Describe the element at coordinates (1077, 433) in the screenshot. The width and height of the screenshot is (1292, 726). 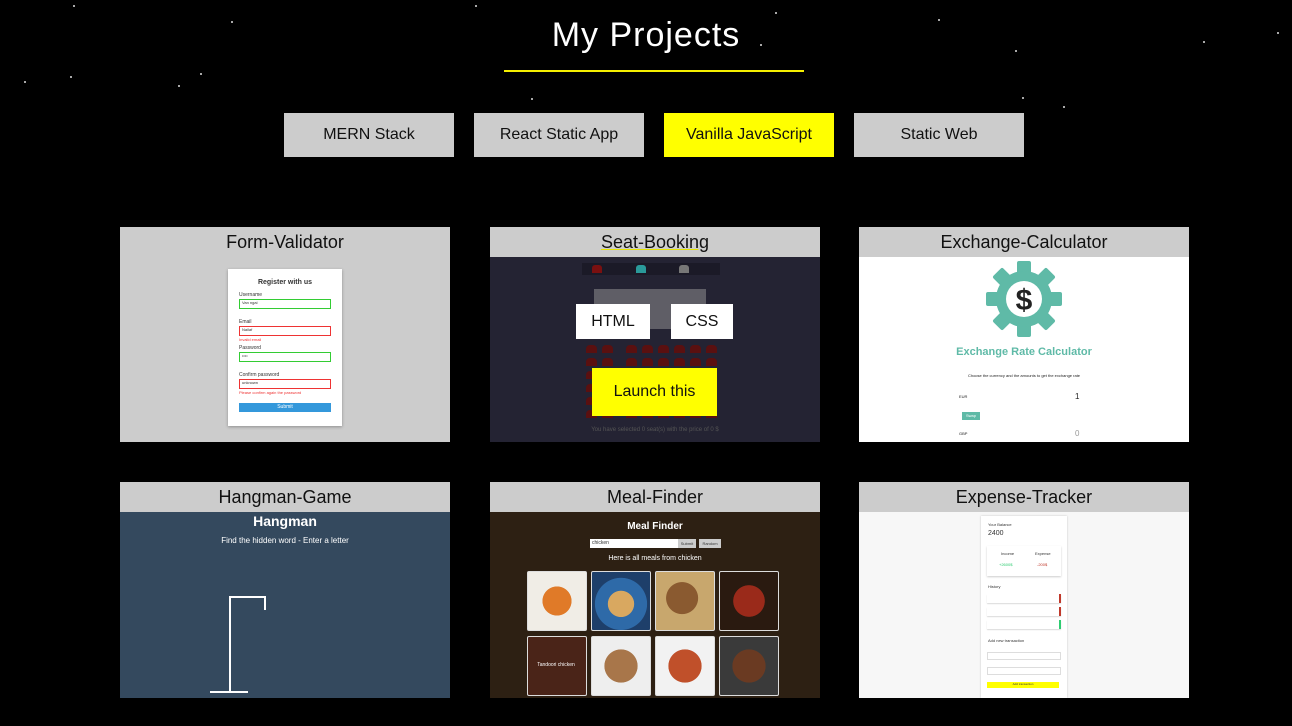
I see `preview-amount: 0` at that location.